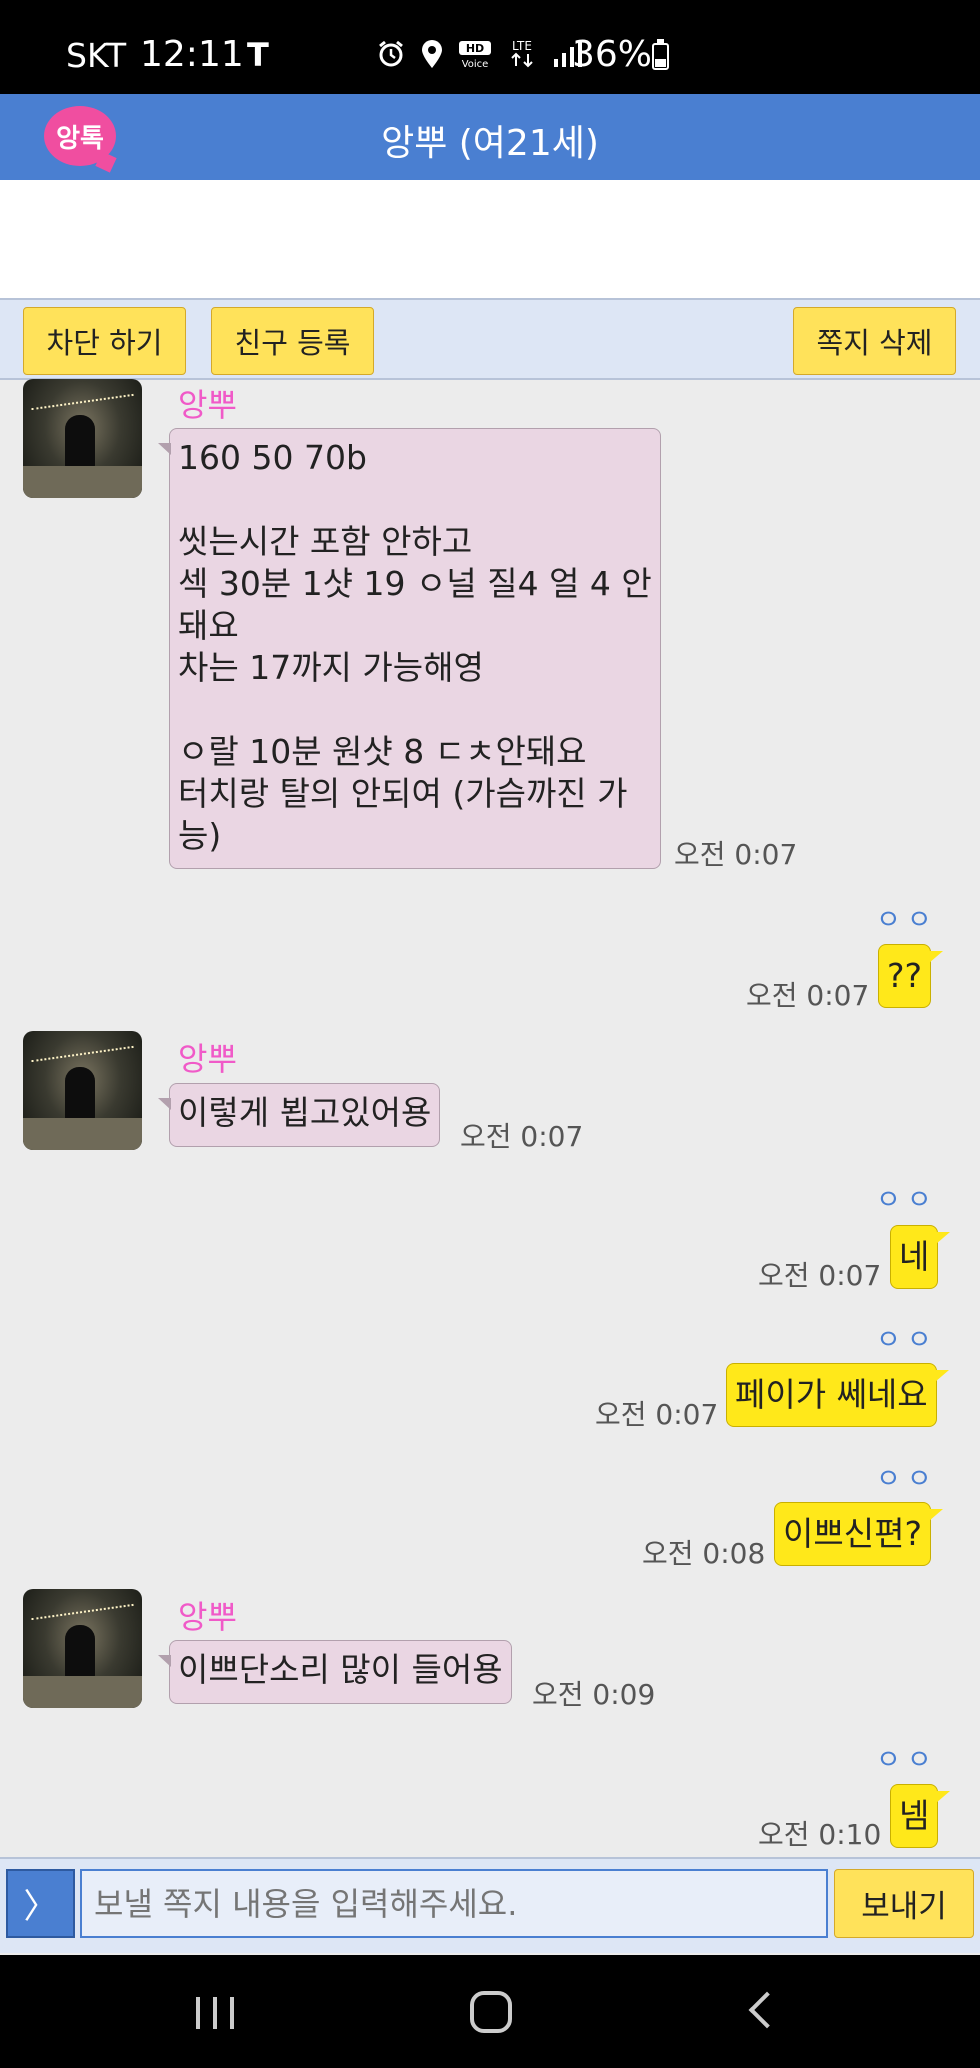 This screenshot has width=980, height=2068. Describe the element at coordinates (192, 54) in the screenshot. I see `status-time: 12:11` at that location.